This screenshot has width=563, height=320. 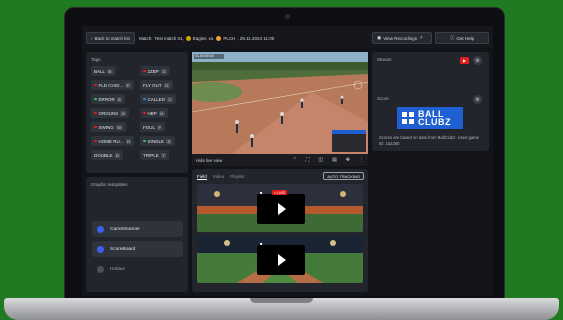 What do you see at coordinates (379, 37) in the screenshot?
I see `recordings-icon: ▣` at bounding box center [379, 37].